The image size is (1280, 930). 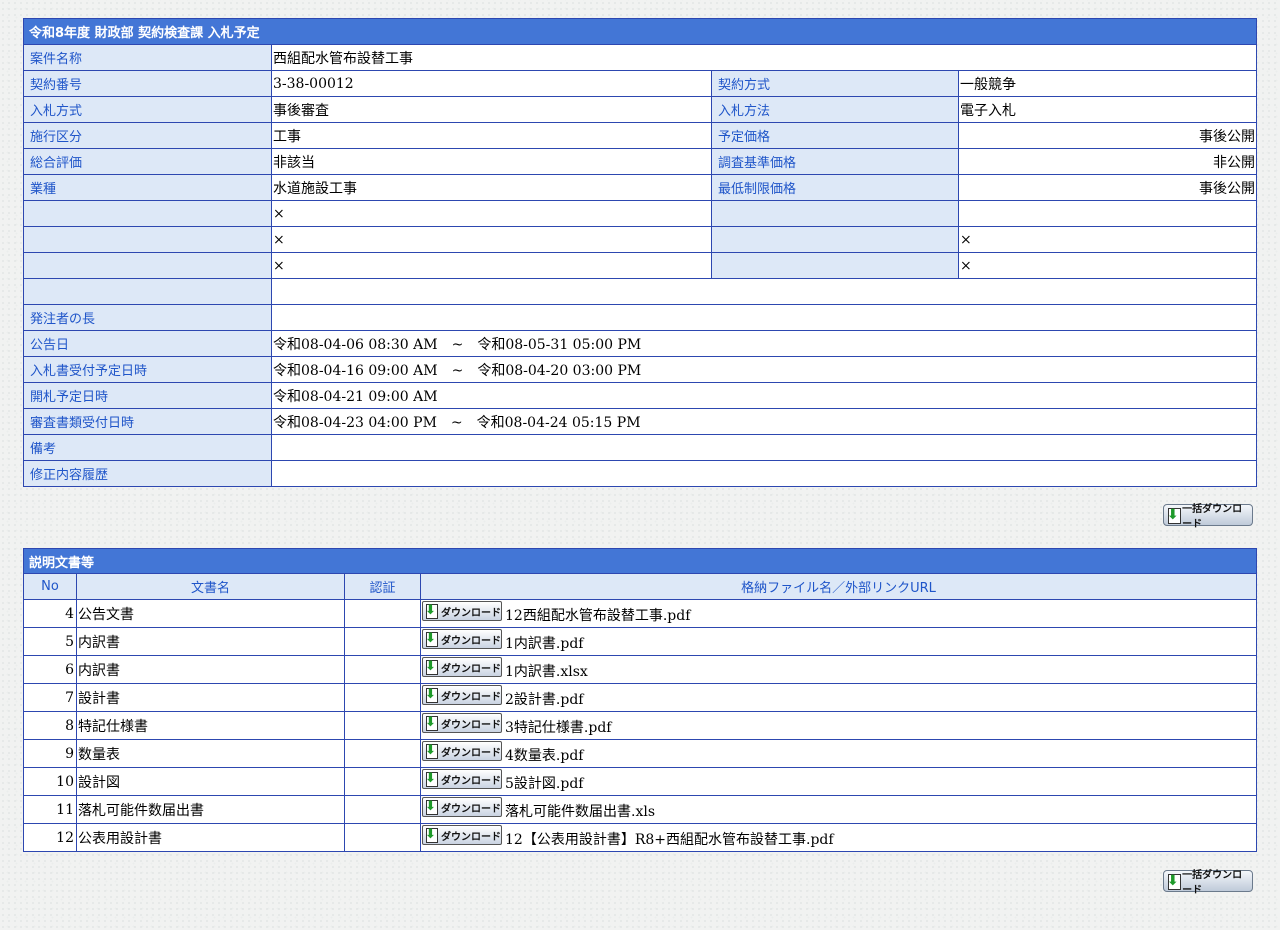 What do you see at coordinates (50, 781) in the screenshot?
I see `doc-no: 10` at bounding box center [50, 781].